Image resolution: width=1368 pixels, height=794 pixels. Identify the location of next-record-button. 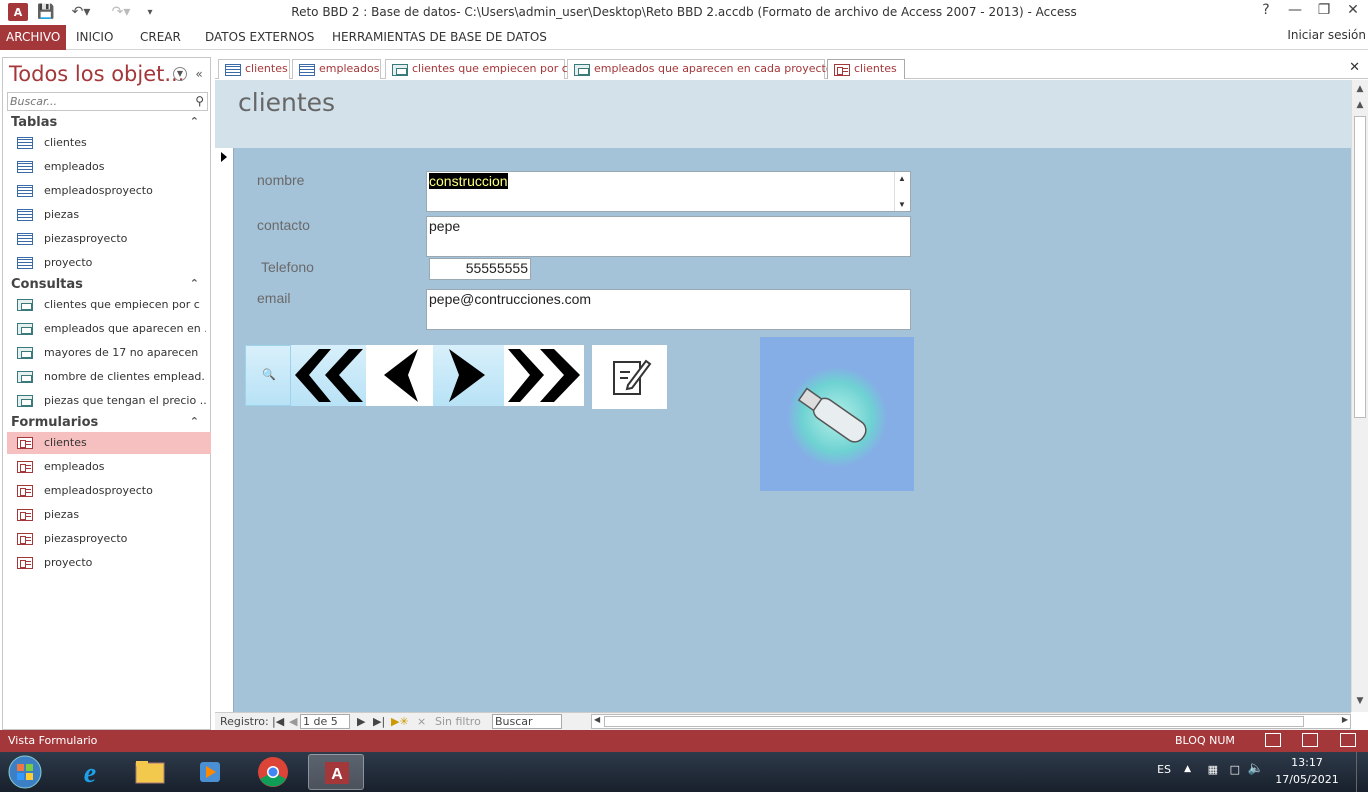
(468, 375).